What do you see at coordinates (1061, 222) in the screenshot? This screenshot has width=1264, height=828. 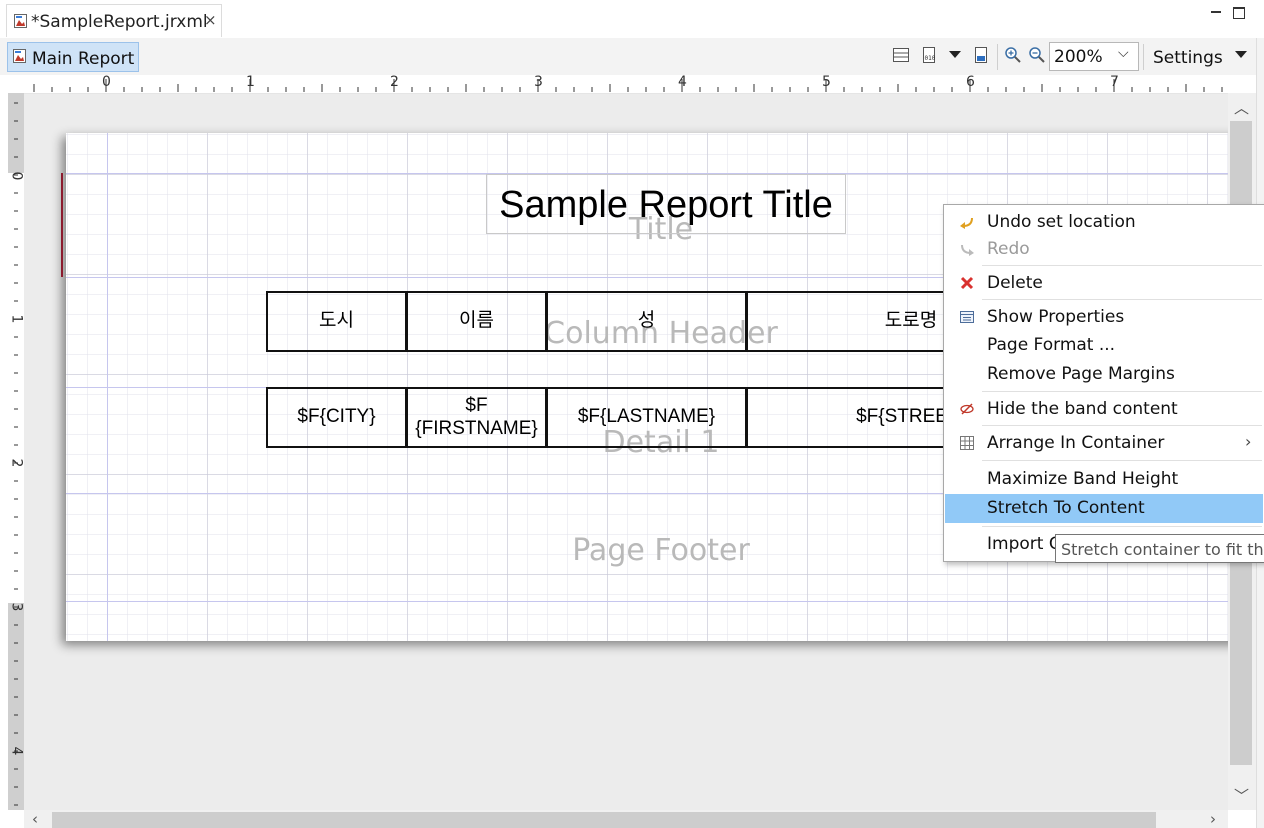 I see `menu-item-label: Undo set location` at bounding box center [1061, 222].